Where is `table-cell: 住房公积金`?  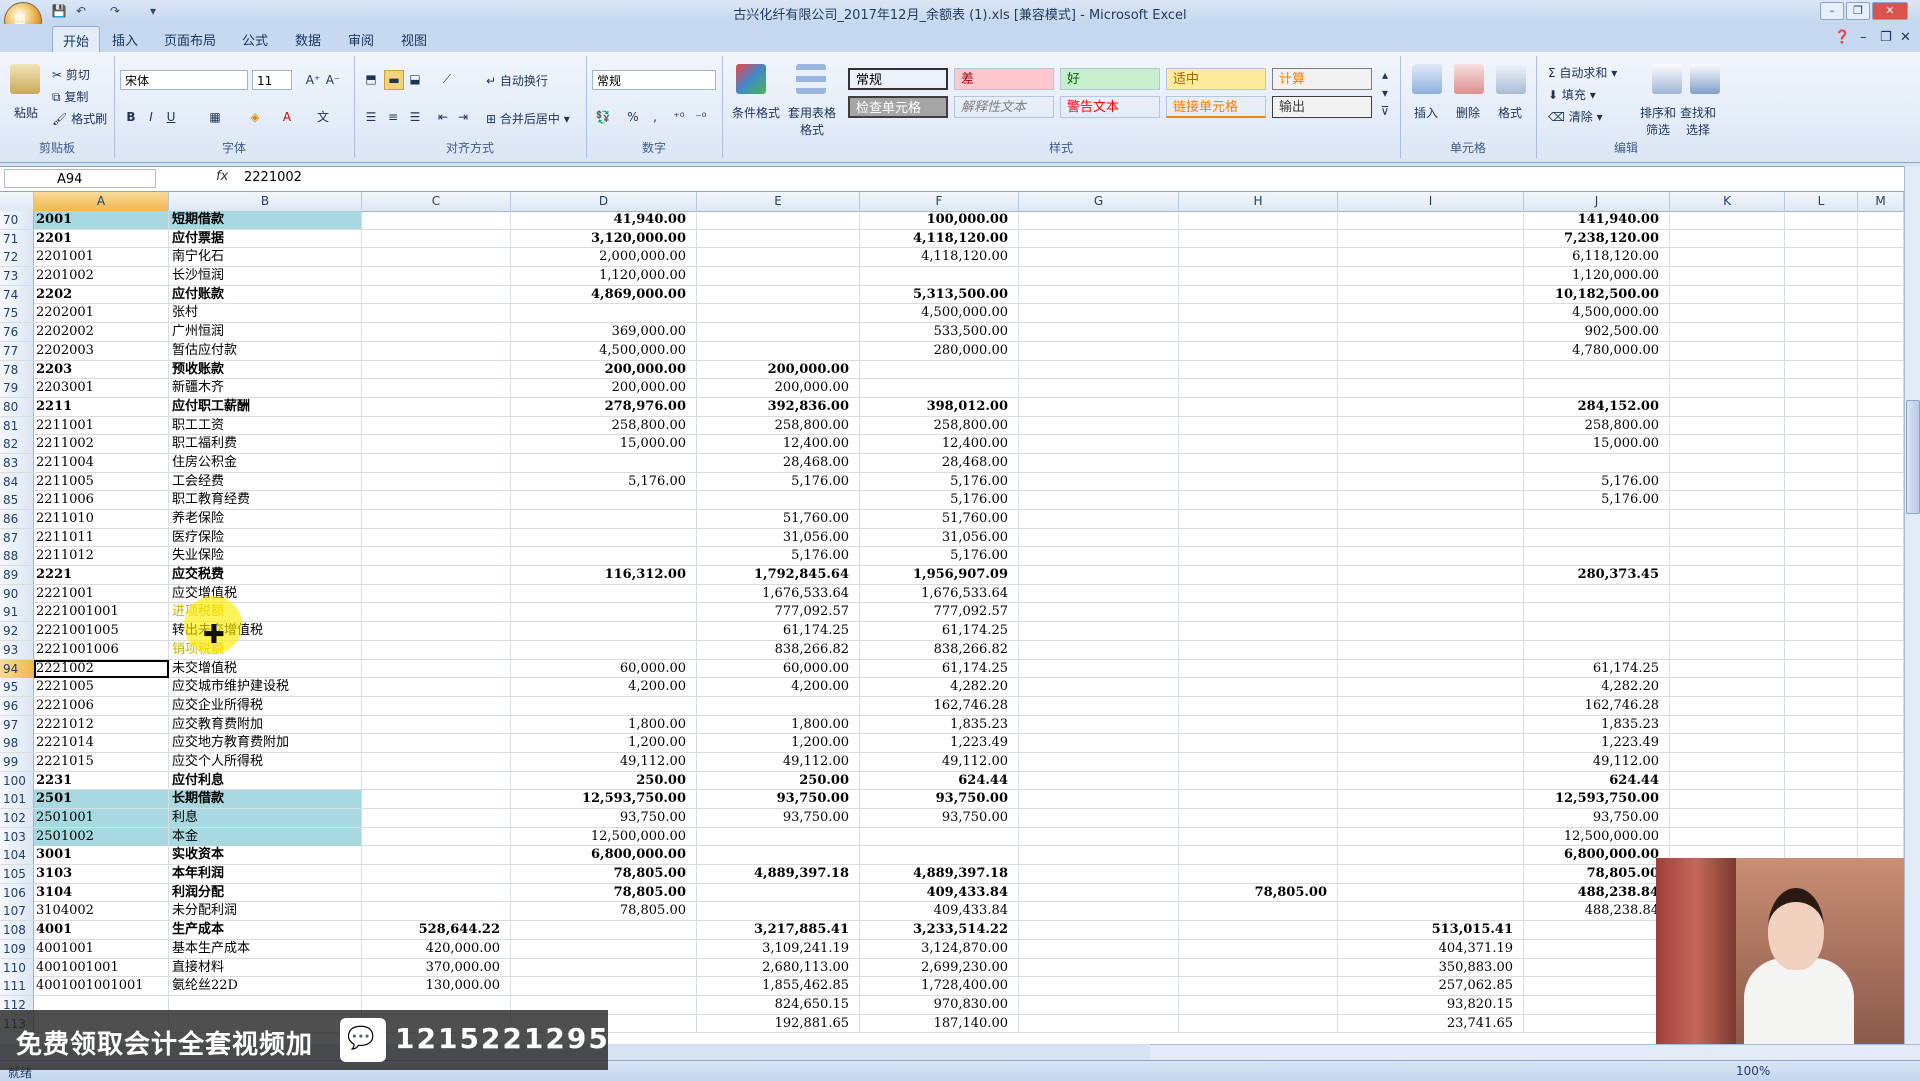 table-cell: 住房公积金 is located at coordinates (265, 462).